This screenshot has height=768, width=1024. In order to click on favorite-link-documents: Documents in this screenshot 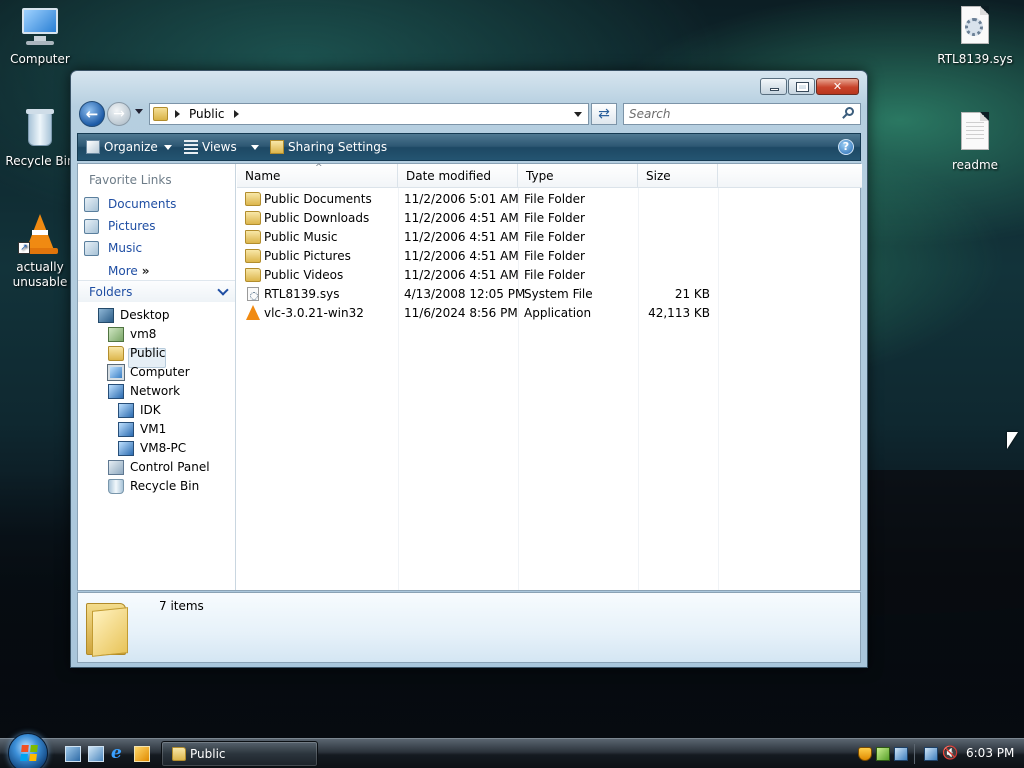, I will do `click(130, 204)`.